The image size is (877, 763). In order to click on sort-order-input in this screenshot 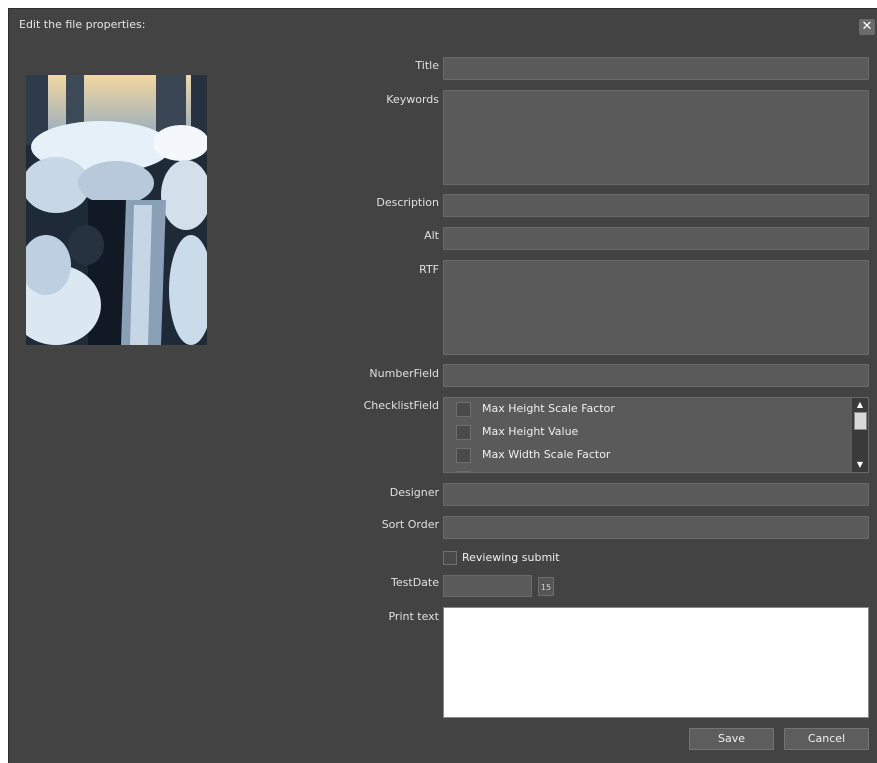, I will do `click(656, 527)`.